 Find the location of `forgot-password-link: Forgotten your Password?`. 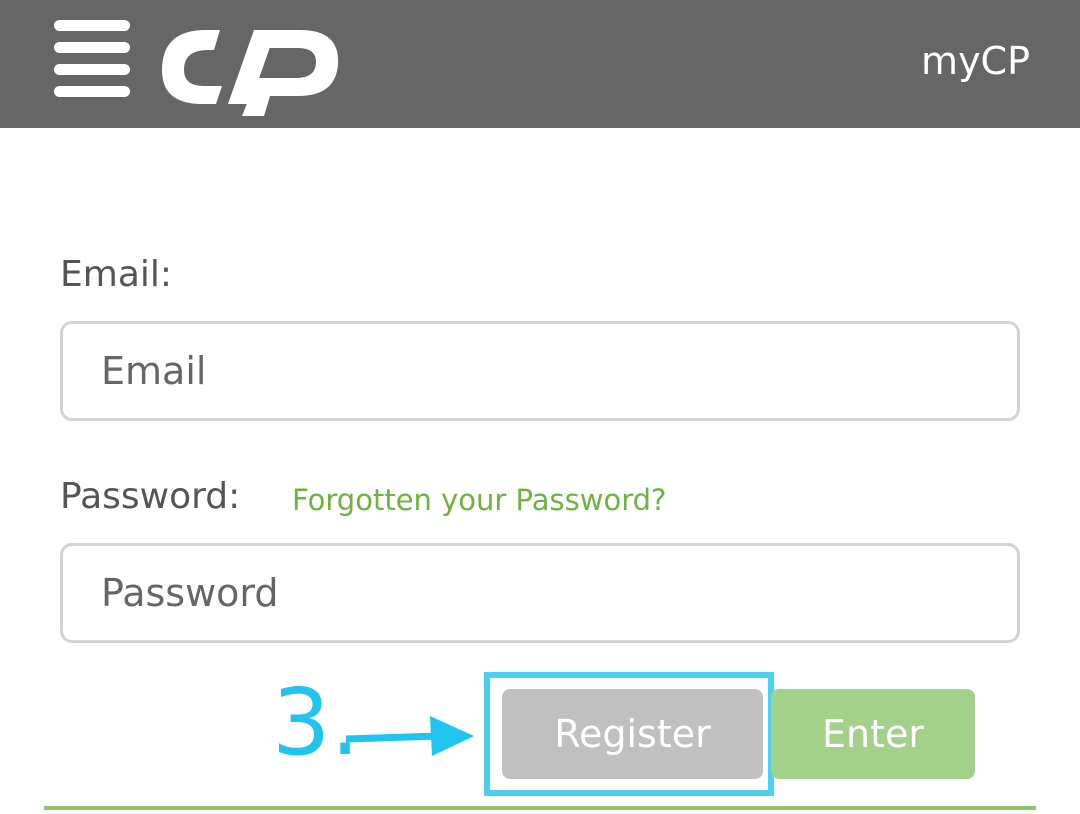

forgot-password-link: Forgotten your Password? is located at coordinates (479, 500).